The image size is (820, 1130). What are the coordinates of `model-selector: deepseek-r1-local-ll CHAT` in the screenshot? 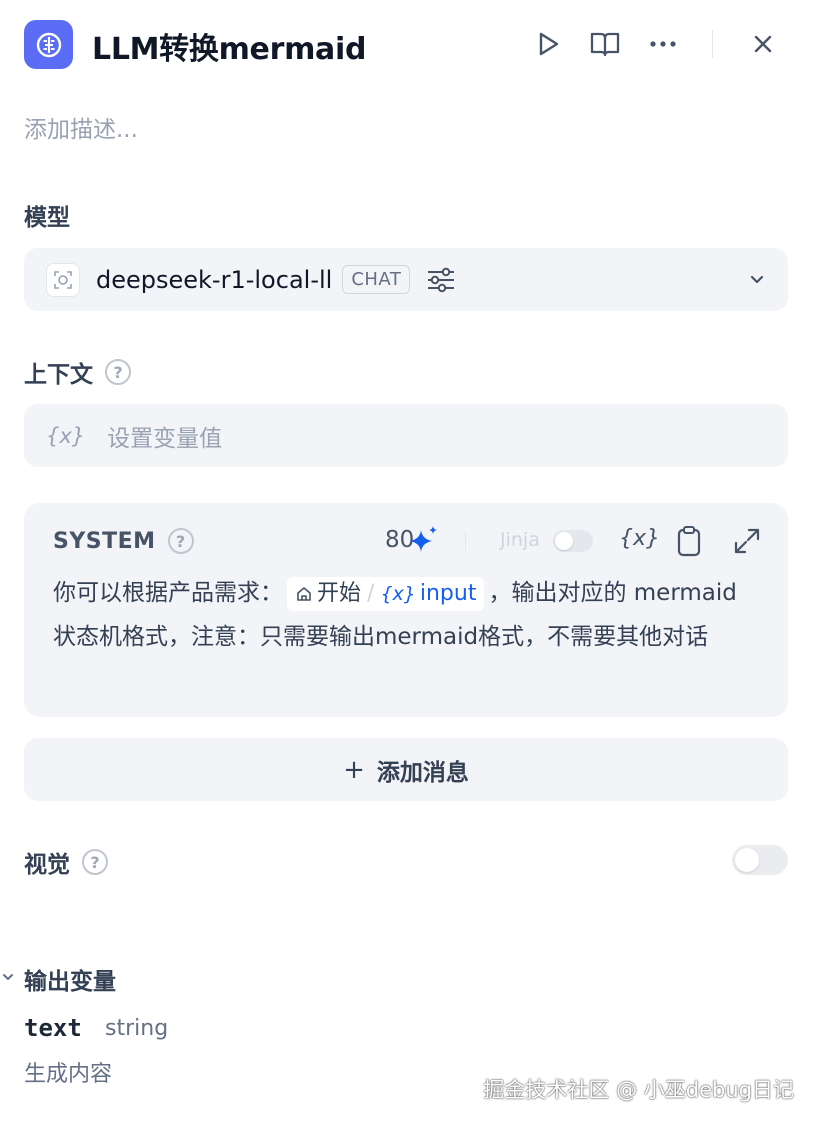 It's located at (406, 279).